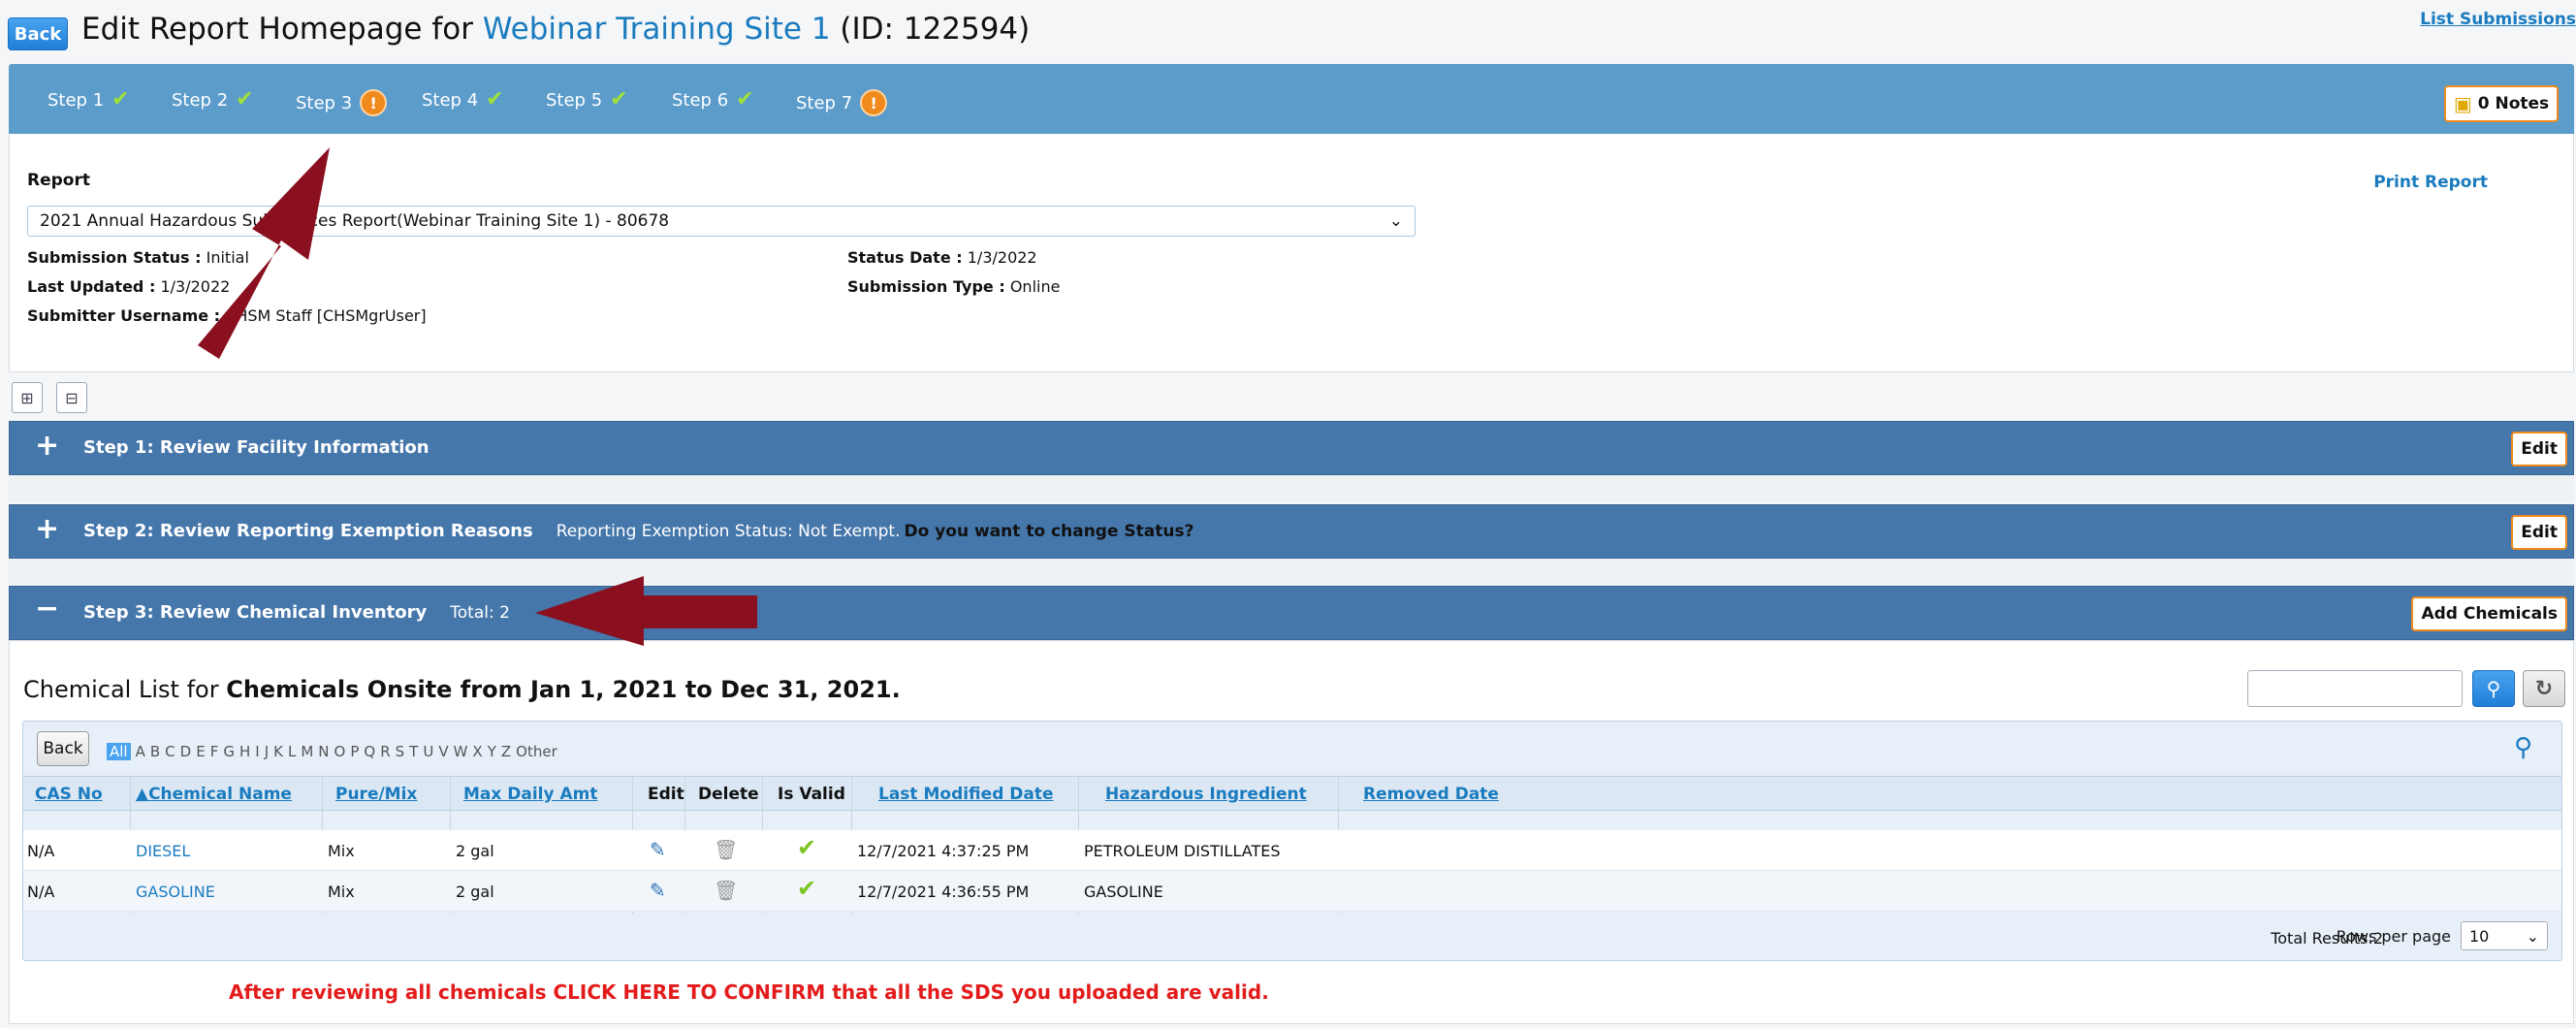  What do you see at coordinates (966, 794) in the screenshot?
I see `col-last-modified: Last Modified Date` at bounding box center [966, 794].